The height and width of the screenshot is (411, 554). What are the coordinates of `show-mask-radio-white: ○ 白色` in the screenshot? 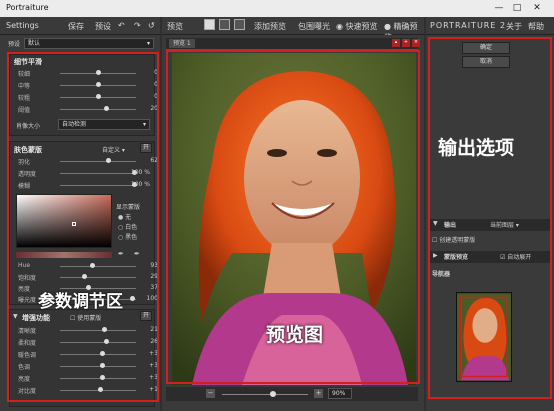 It's located at (127, 226).